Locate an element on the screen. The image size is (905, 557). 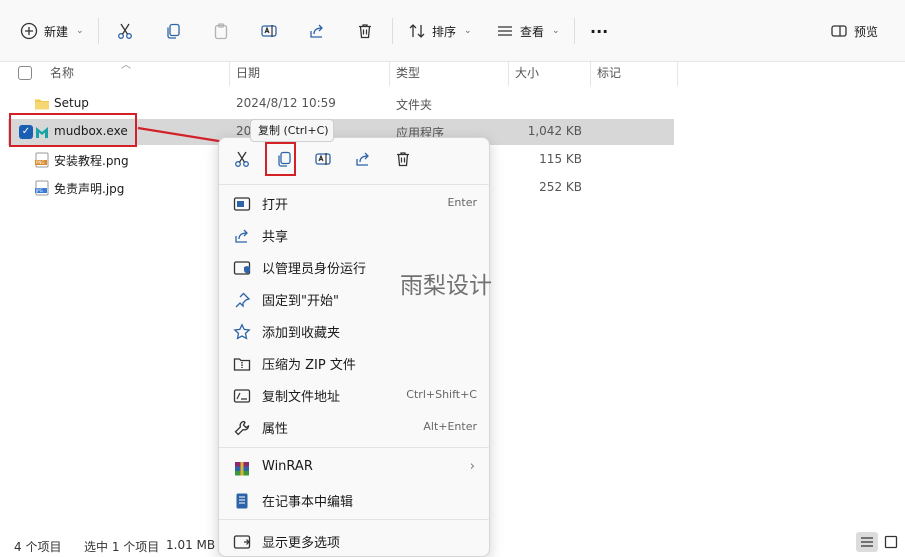
menu-item-edit-notepad: 在记事本中编辑 is located at coordinates (355, 500).